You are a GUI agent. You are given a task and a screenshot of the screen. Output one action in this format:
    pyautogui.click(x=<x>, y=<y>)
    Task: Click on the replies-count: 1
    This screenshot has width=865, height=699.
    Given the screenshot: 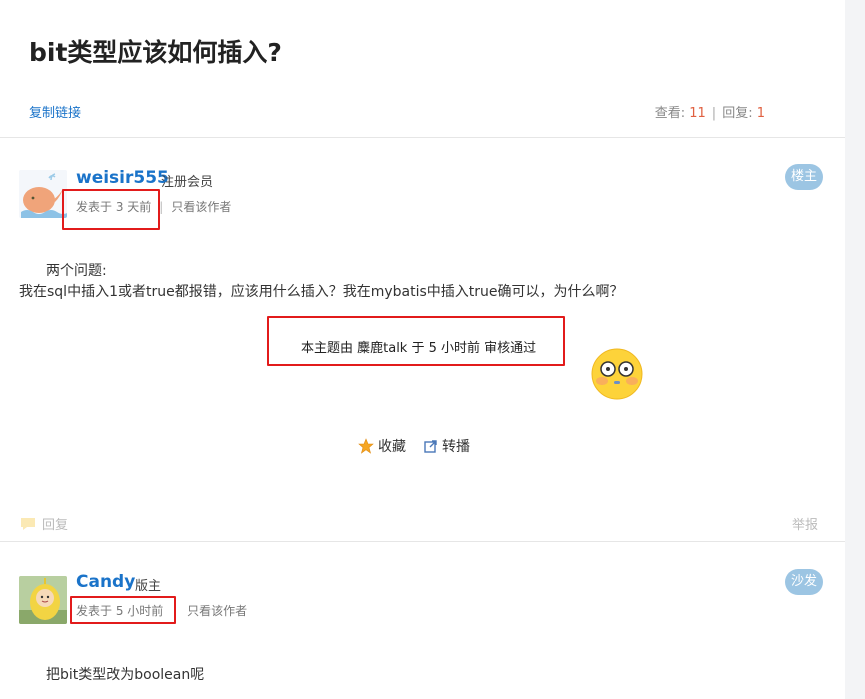 What is the action you would take?
    pyautogui.click(x=760, y=113)
    